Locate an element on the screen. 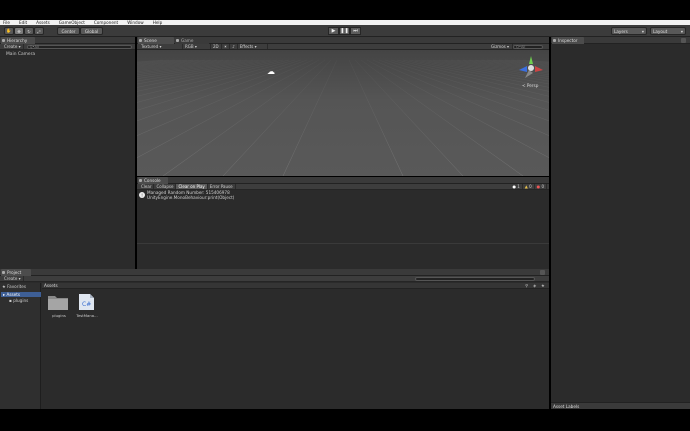  gizmos-label: Gizmos is located at coordinates (498, 46).